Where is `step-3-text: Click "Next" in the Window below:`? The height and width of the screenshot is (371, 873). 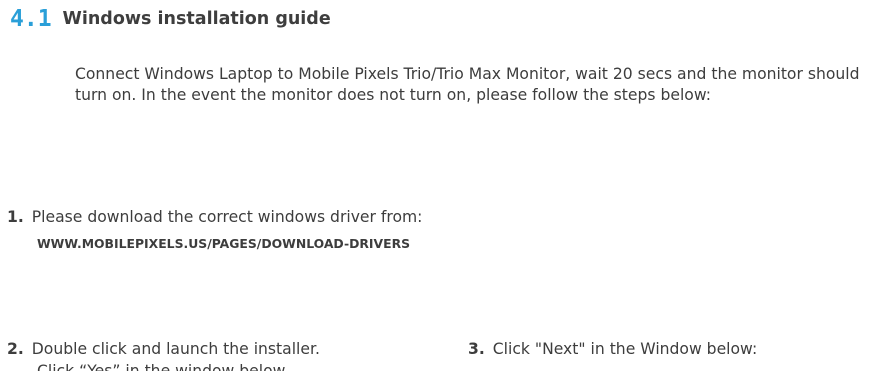
step-3-text: Click "Next" in the Window below: is located at coordinates (625, 349).